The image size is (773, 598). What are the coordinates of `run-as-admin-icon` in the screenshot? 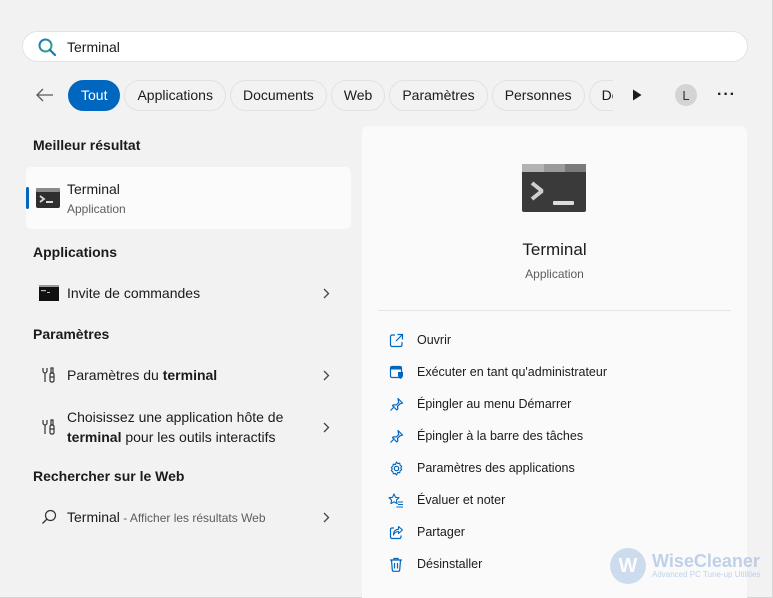 It's located at (396, 372).